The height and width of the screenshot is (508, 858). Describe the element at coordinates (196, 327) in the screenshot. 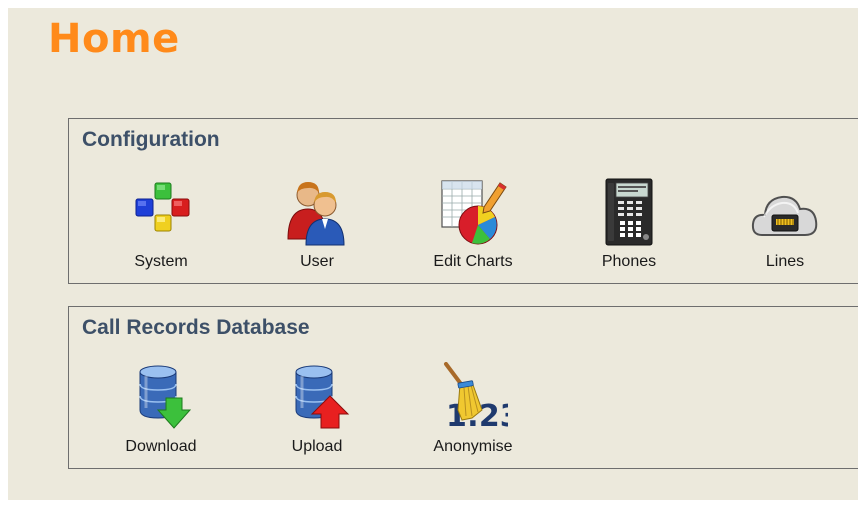

I see `call-records-section-title: Call Records Database` at that location.